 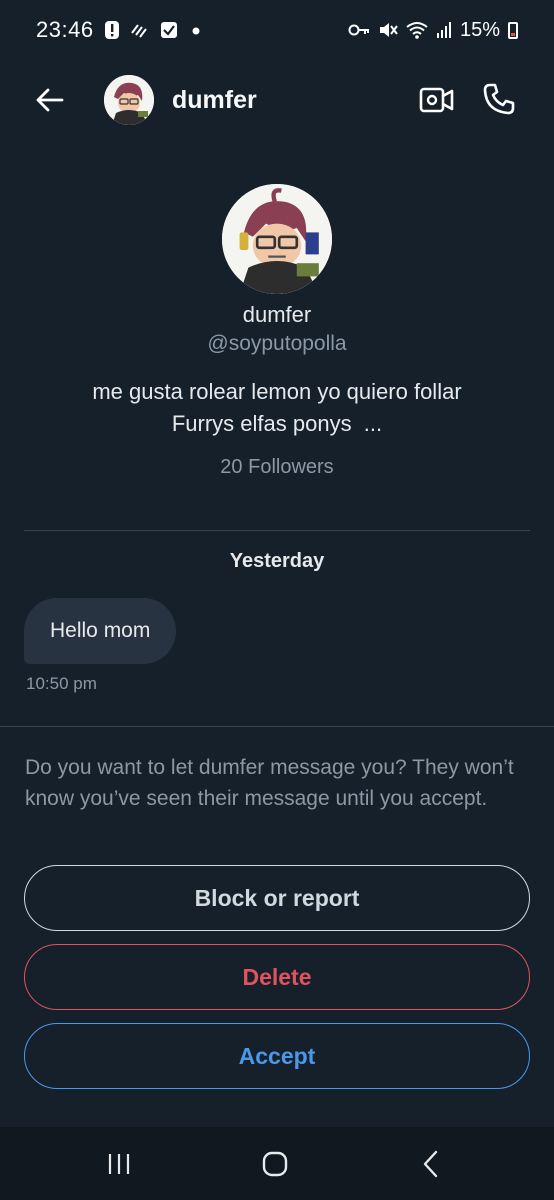 I want to click on profile-handle: @soyputopolla, so click(x=277, y=343).